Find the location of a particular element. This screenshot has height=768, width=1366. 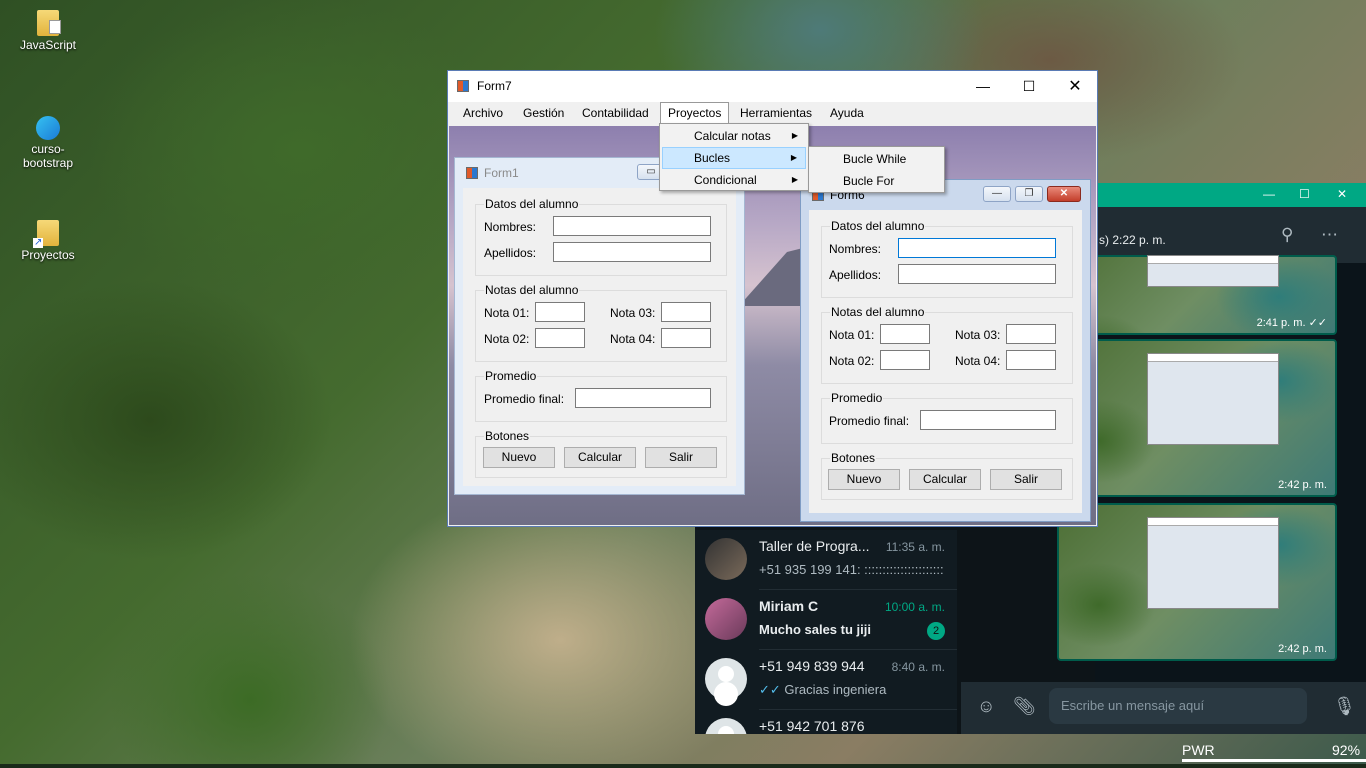

unread-badge: 2 is located at coordinates (936, 631).